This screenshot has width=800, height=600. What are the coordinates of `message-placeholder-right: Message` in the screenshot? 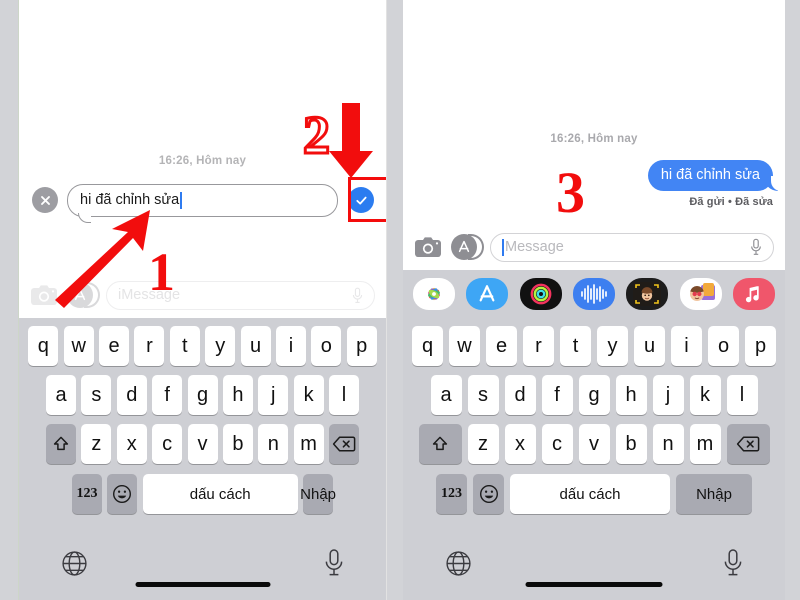 It's located at (534, 247).